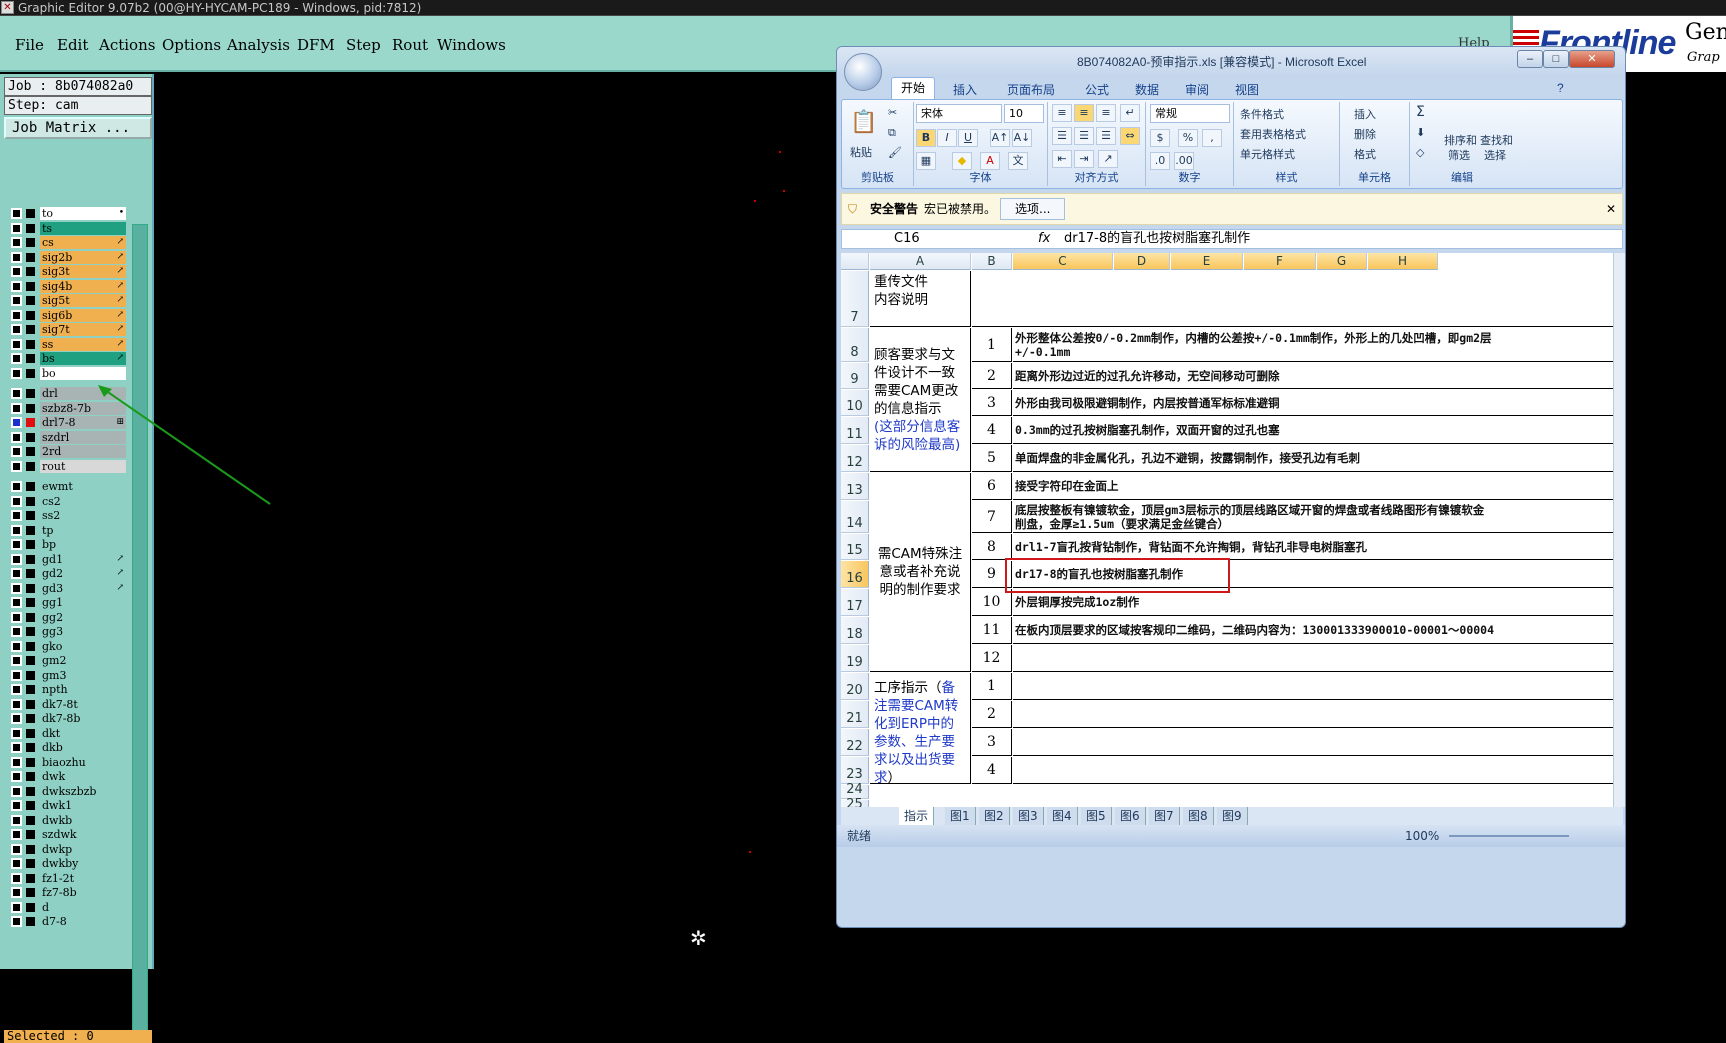  Describe the element at coordinates (67, 358) in the screenshot. I see `layer-row-bs: bs ↗` at that location.